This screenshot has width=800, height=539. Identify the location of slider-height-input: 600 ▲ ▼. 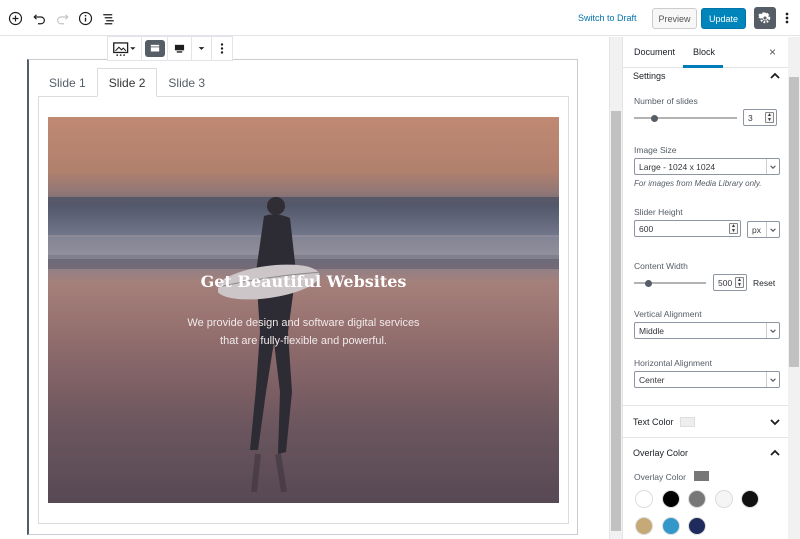
(687, 228).